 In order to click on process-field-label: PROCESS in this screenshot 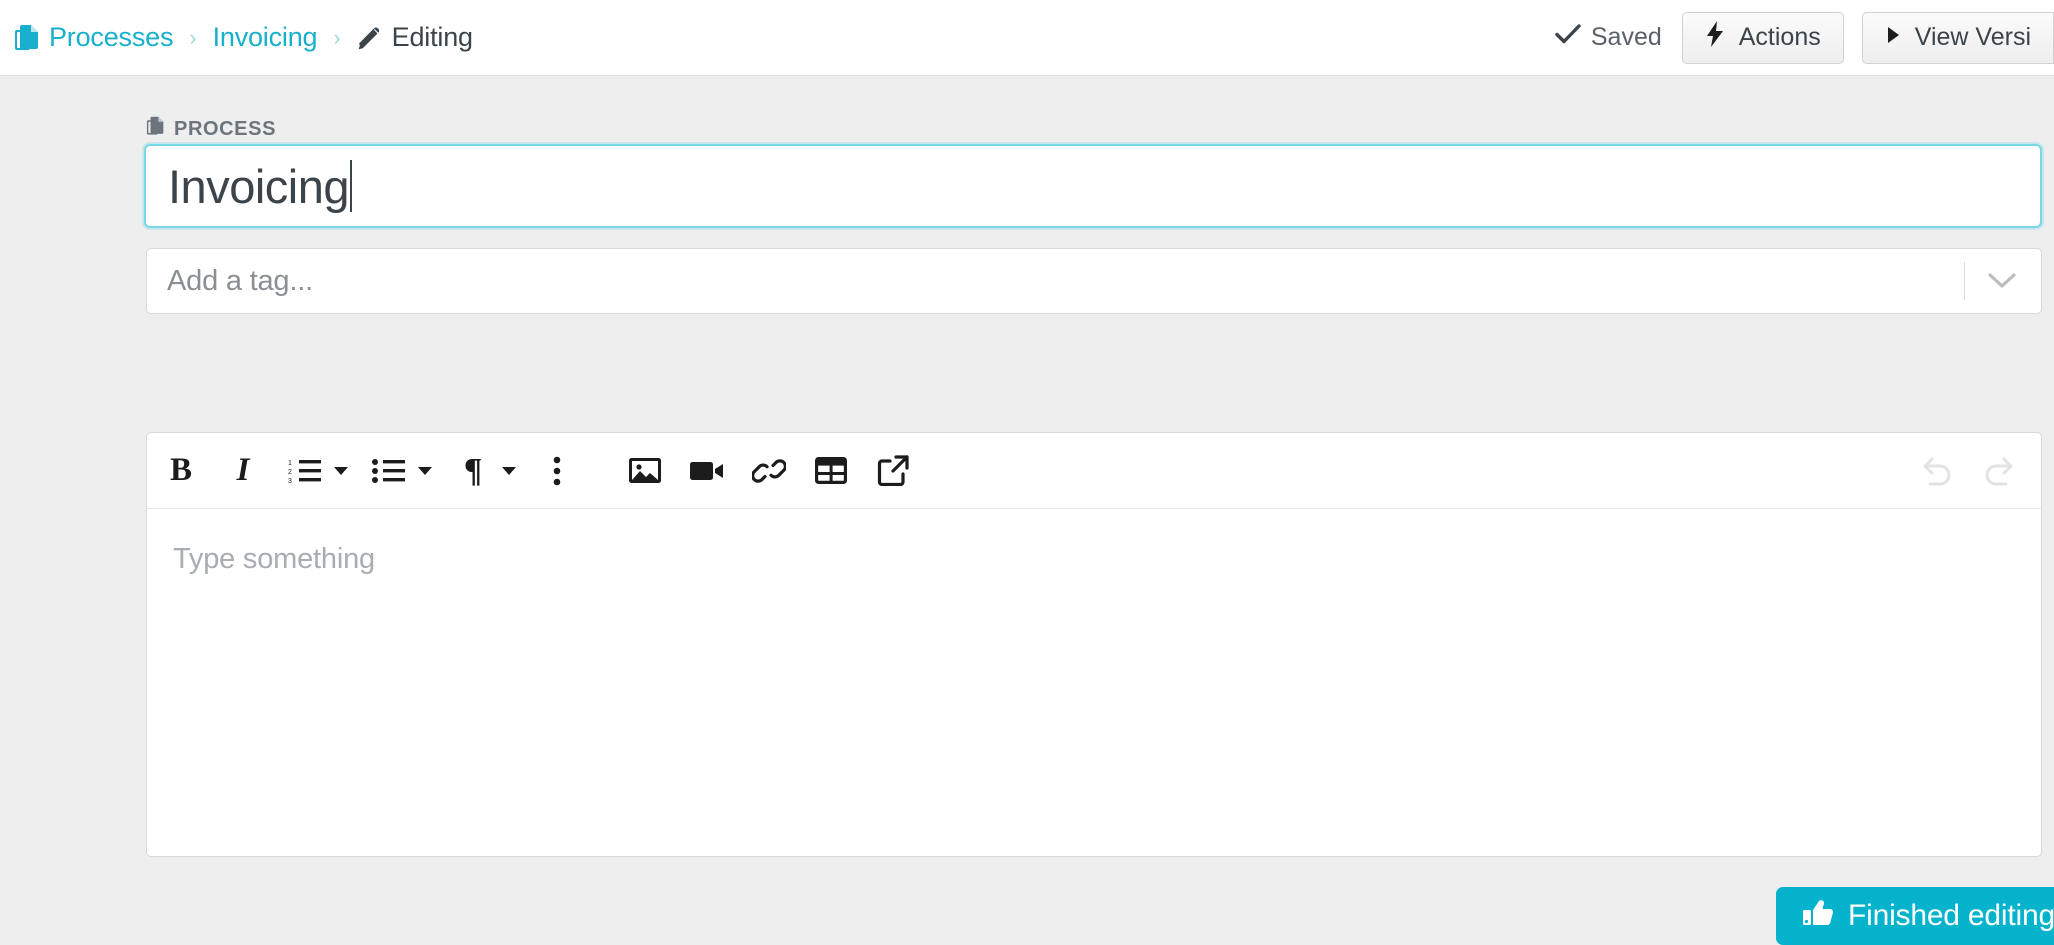, I will do `click(211, 129)`.